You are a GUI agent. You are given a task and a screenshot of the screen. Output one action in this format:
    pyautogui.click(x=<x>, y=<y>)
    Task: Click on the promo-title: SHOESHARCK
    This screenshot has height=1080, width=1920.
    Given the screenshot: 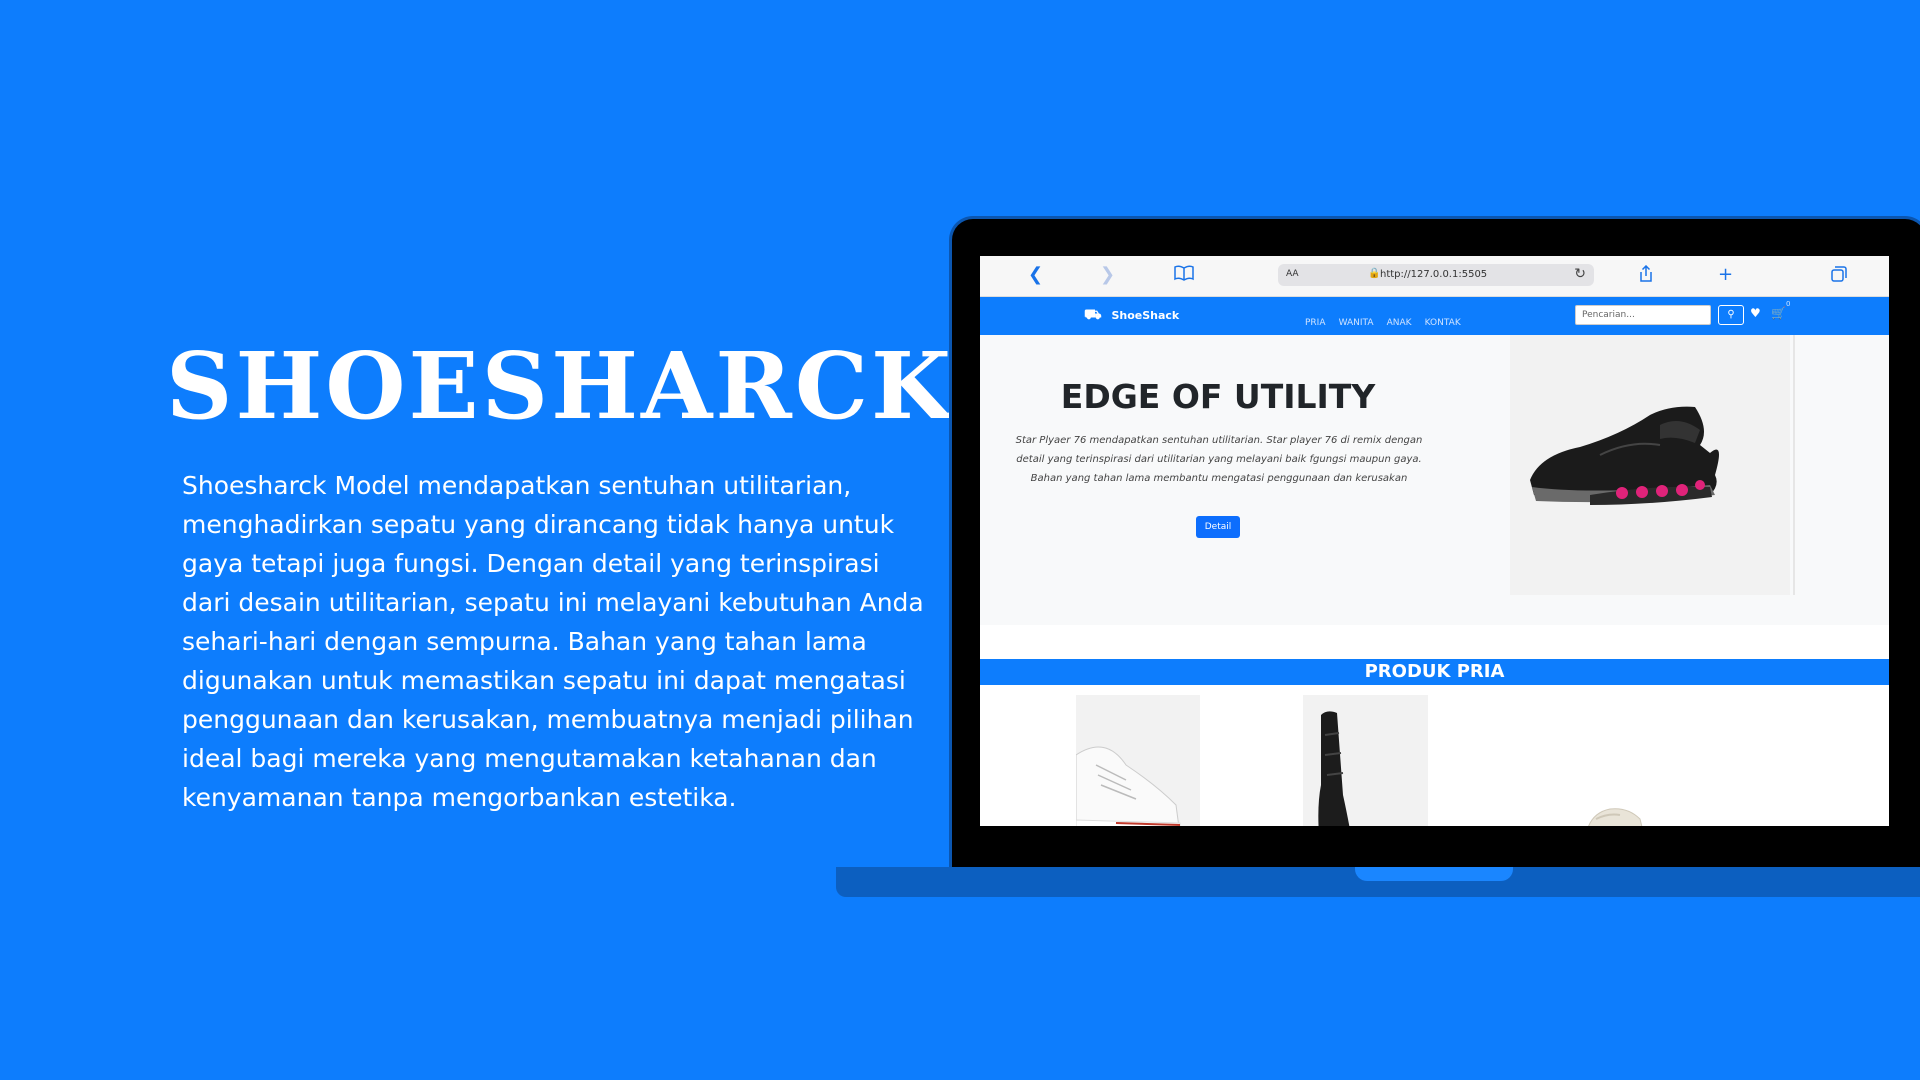 What is the action you would take?
    pyautogui.click(x=560, y=386)
    